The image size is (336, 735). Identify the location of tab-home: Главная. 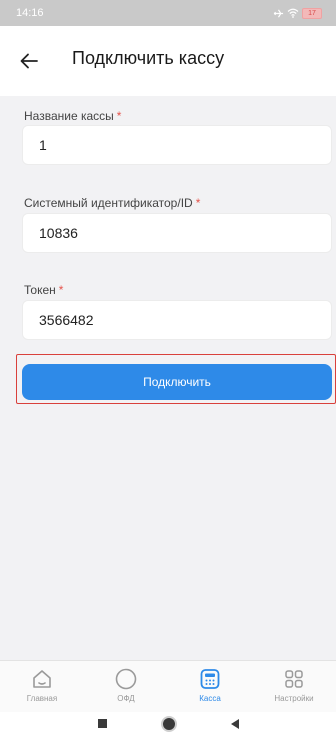
(42, 686).